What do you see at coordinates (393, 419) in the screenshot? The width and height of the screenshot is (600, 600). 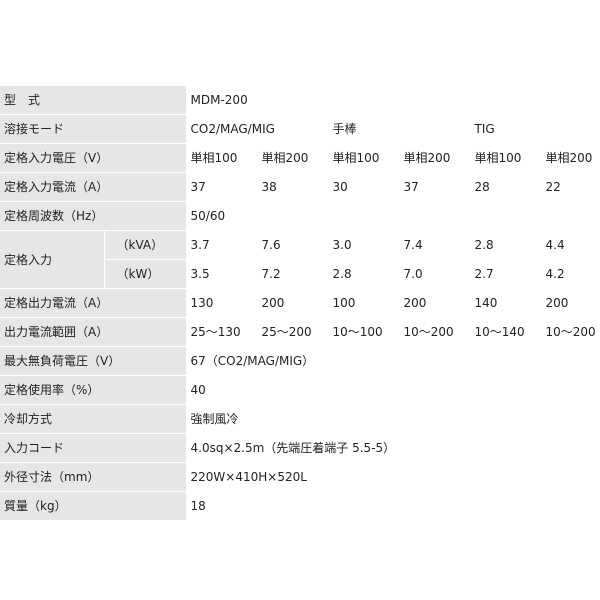 I see `cooling-value: 強制風冷` at bounding box center [393, 419].